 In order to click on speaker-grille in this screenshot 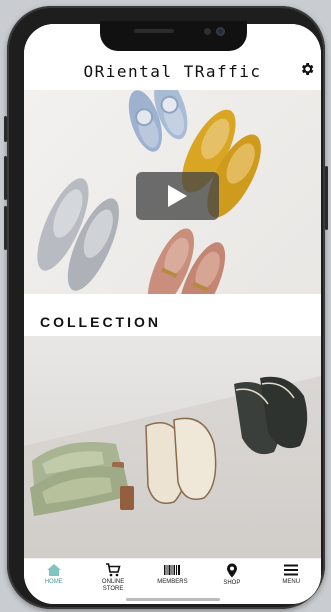, I will do `click(154, 31)`.